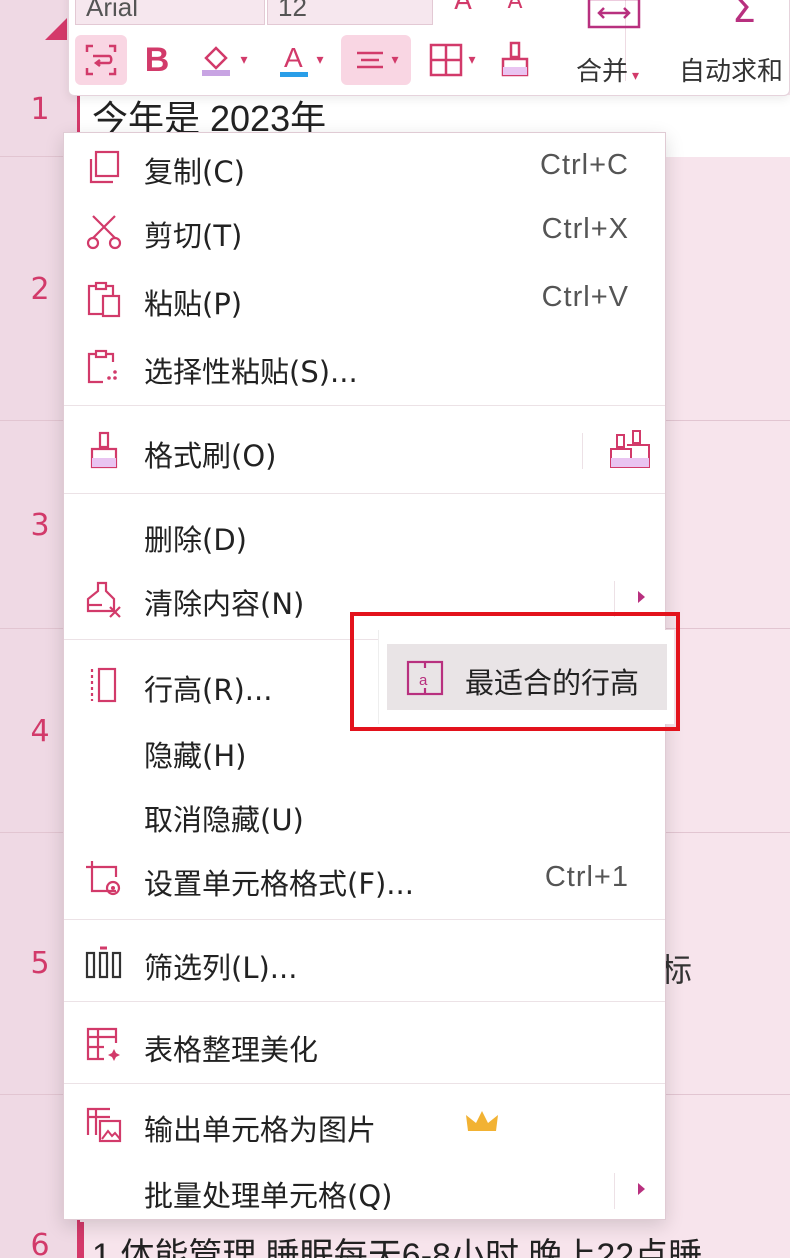  What do you see at coordinates (364, 1045) in the screenshot?
I see `menu-item-table-beautify: 表格整理美化` at bounding box center [364, 1045].